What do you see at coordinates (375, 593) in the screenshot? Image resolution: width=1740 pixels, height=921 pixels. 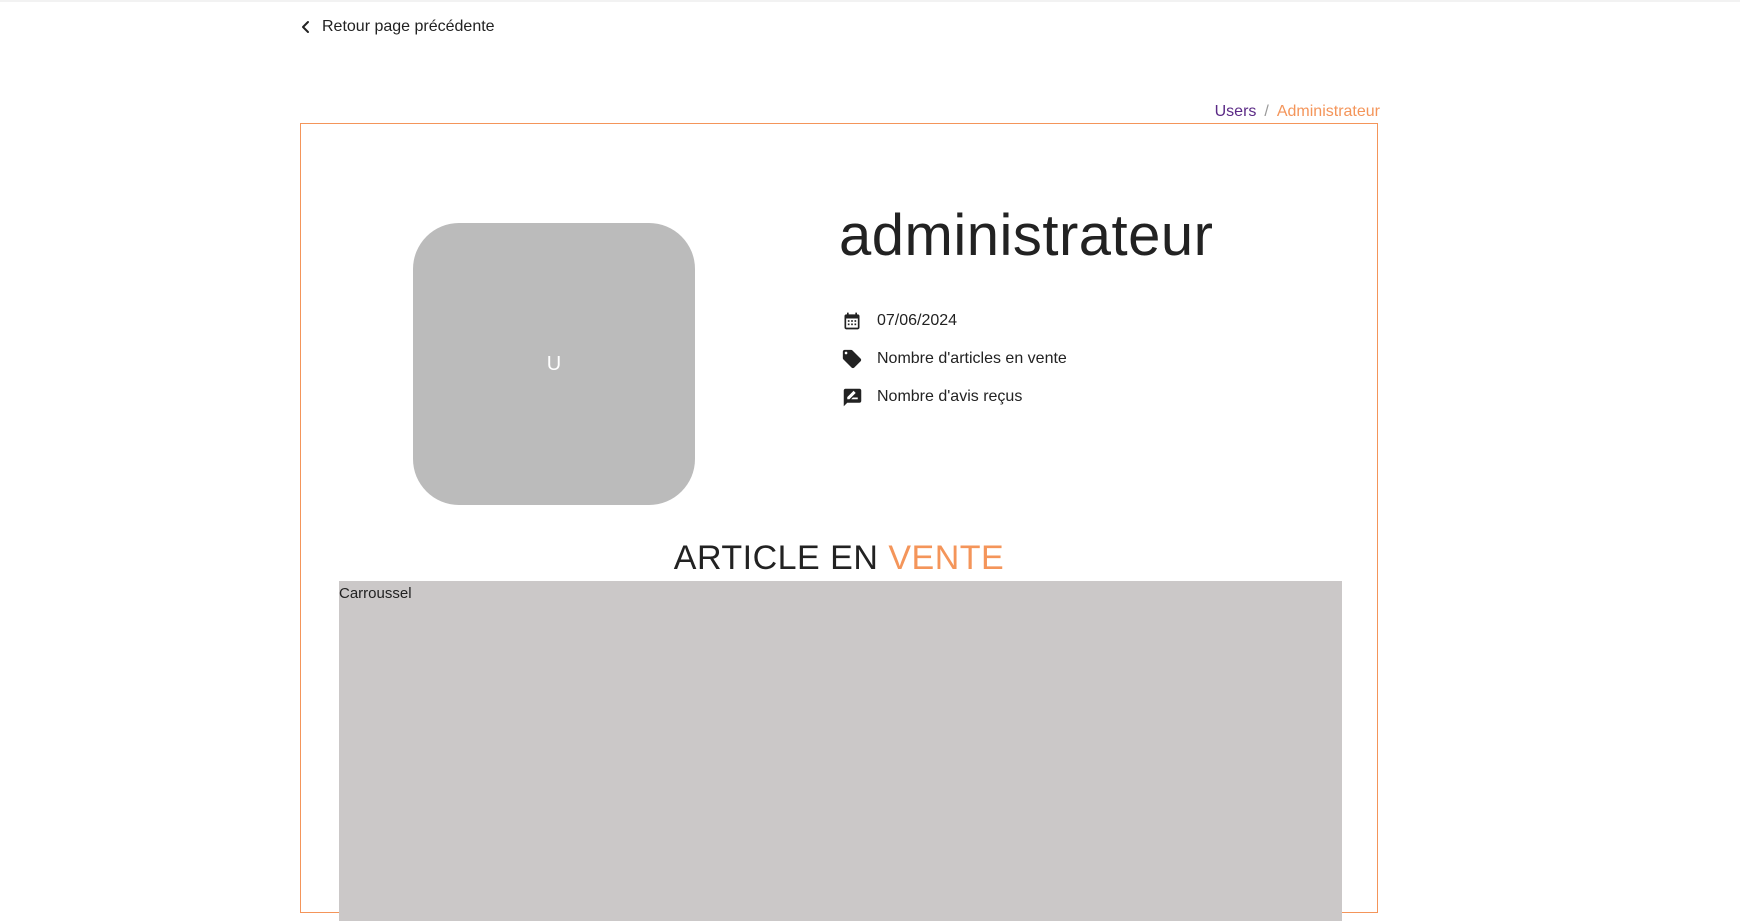 I see `carousel-label: Carroussel` at bounding box center [375, 593].